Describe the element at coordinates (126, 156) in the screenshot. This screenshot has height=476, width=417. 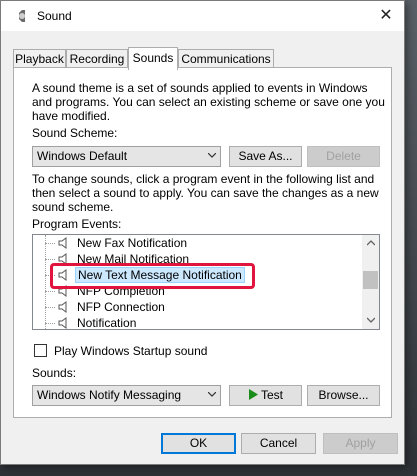
I see `sound-scheme-dropdown: Windows Default` at that location.